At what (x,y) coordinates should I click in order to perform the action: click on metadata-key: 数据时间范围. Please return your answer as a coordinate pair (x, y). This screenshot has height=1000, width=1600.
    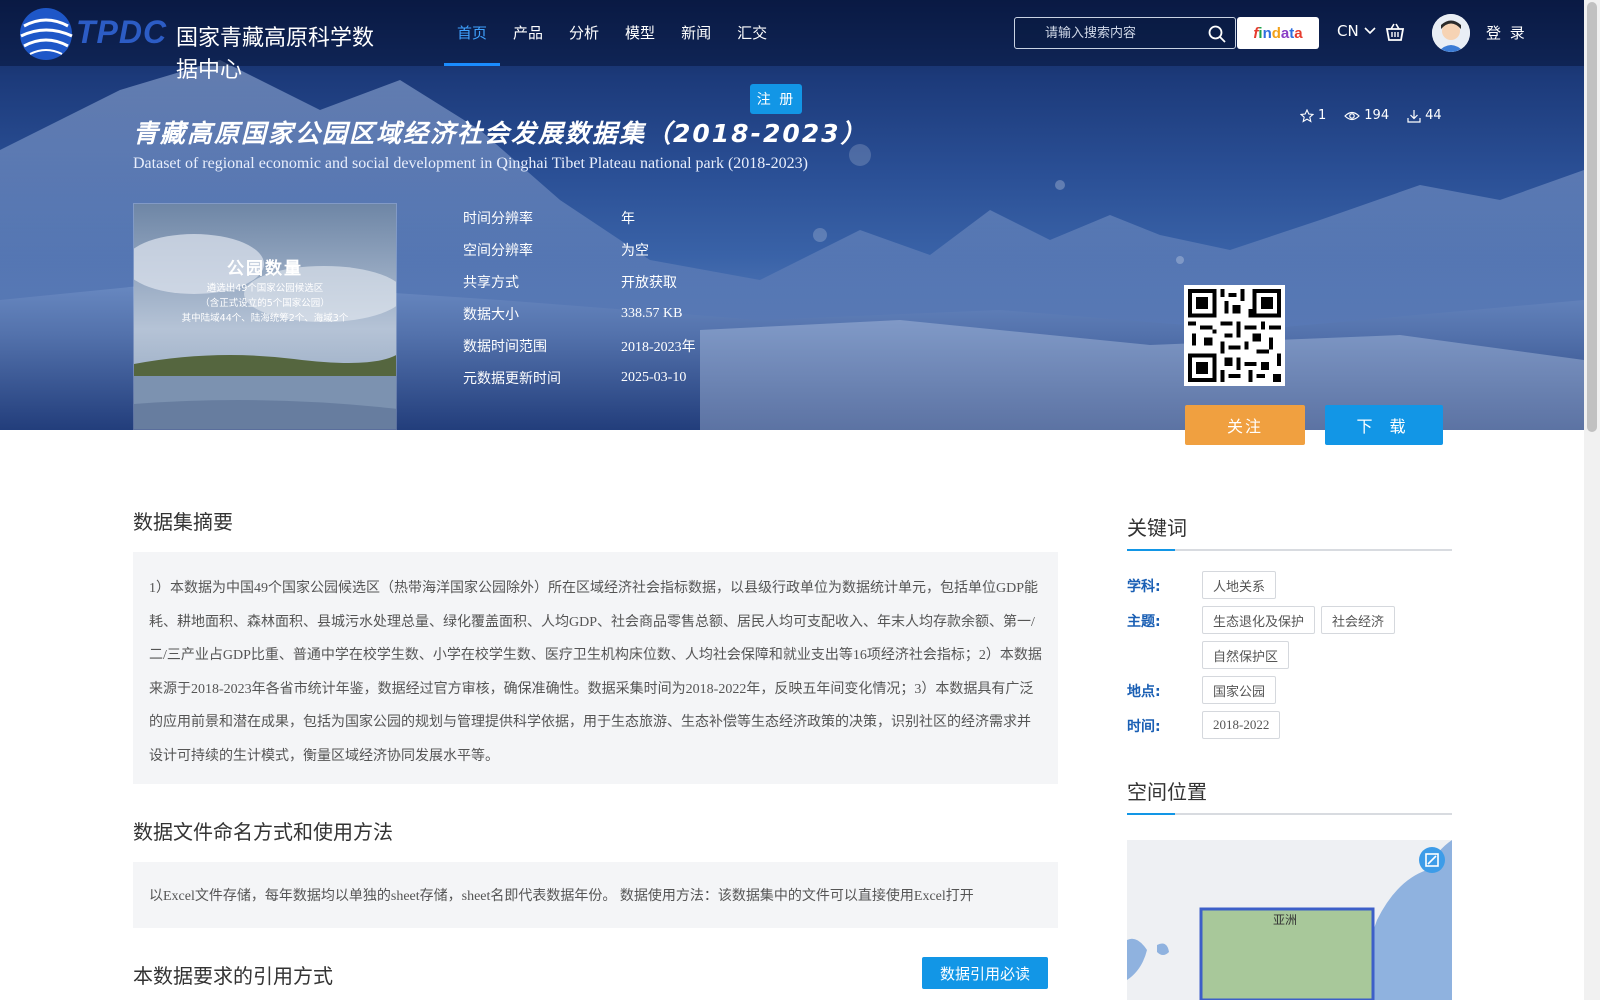
    Looking at the image, I should click on (505, 347).